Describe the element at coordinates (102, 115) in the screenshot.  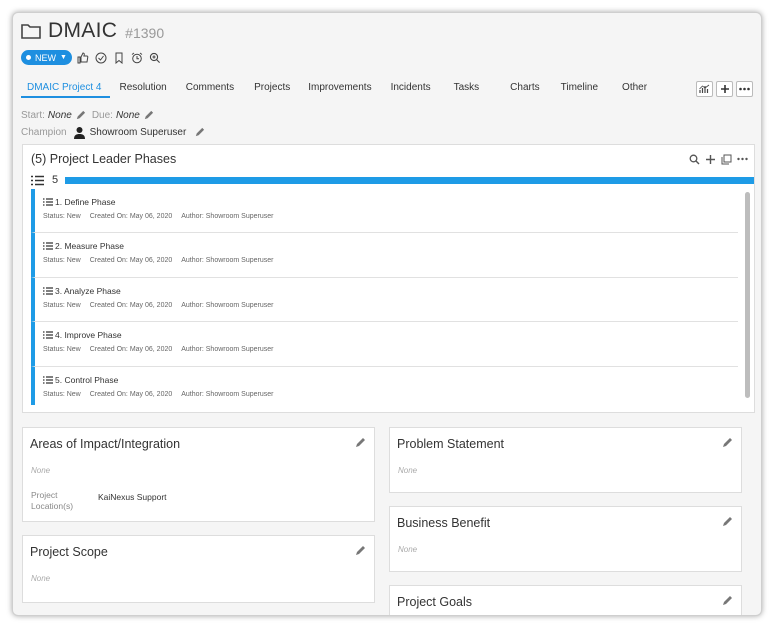
I see `due-label: Due:` at that location.